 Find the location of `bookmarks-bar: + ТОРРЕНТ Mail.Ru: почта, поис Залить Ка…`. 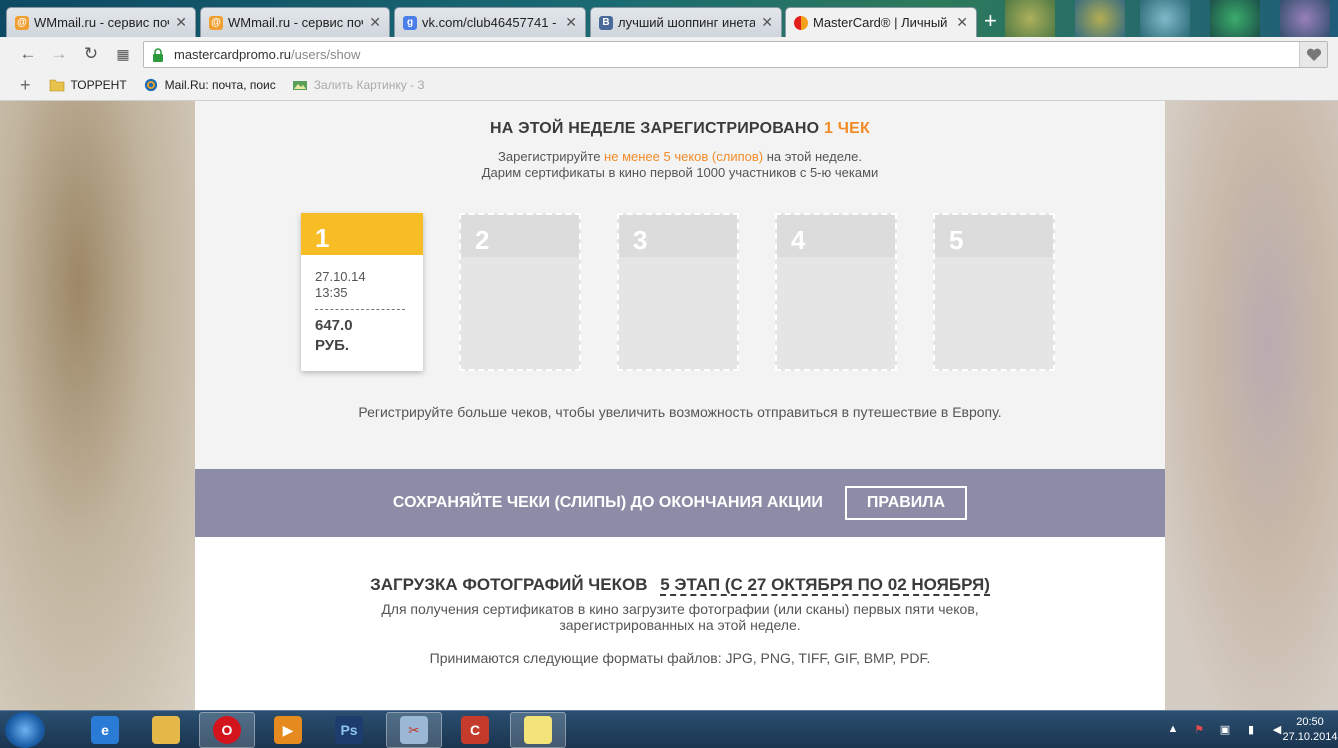

bookmarks-bar: + ТОРРЕНТ Mail.Ru: почта, поис Залить Ка… is located at coordinates (669, 85).